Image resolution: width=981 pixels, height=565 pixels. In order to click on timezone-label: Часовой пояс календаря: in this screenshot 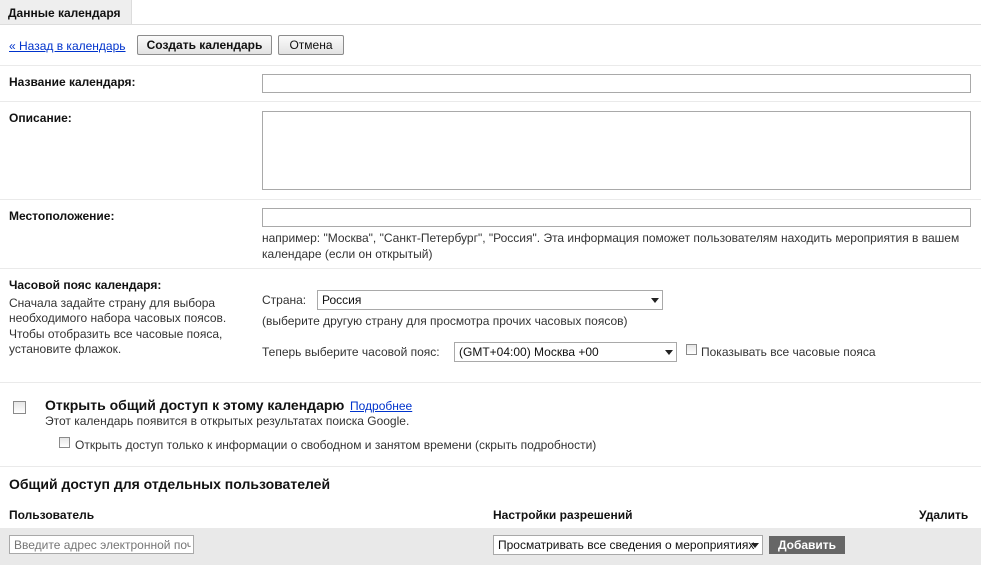, I will do `click(85, 285)`.